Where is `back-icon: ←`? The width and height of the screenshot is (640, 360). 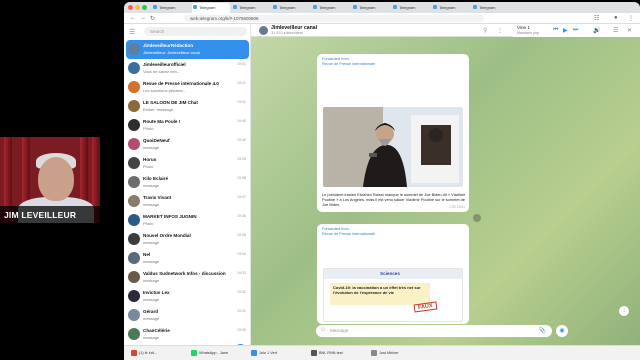 back-icon: ← is located at coordinates (133, 18).